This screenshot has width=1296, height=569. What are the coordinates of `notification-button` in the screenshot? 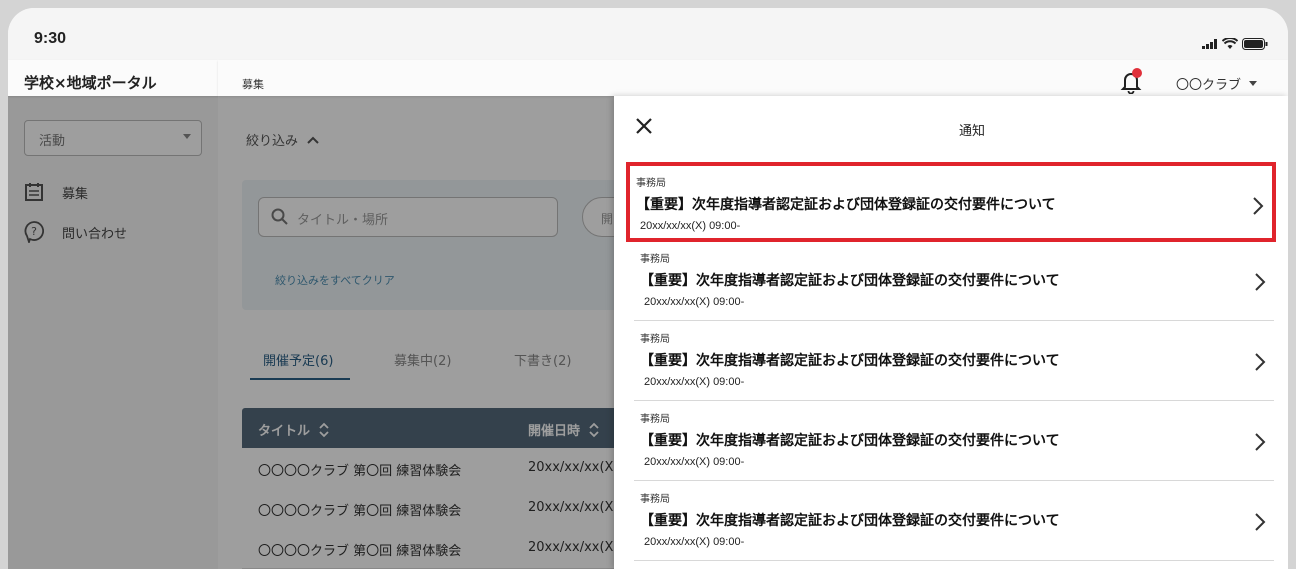 It's located at (1131, 83).